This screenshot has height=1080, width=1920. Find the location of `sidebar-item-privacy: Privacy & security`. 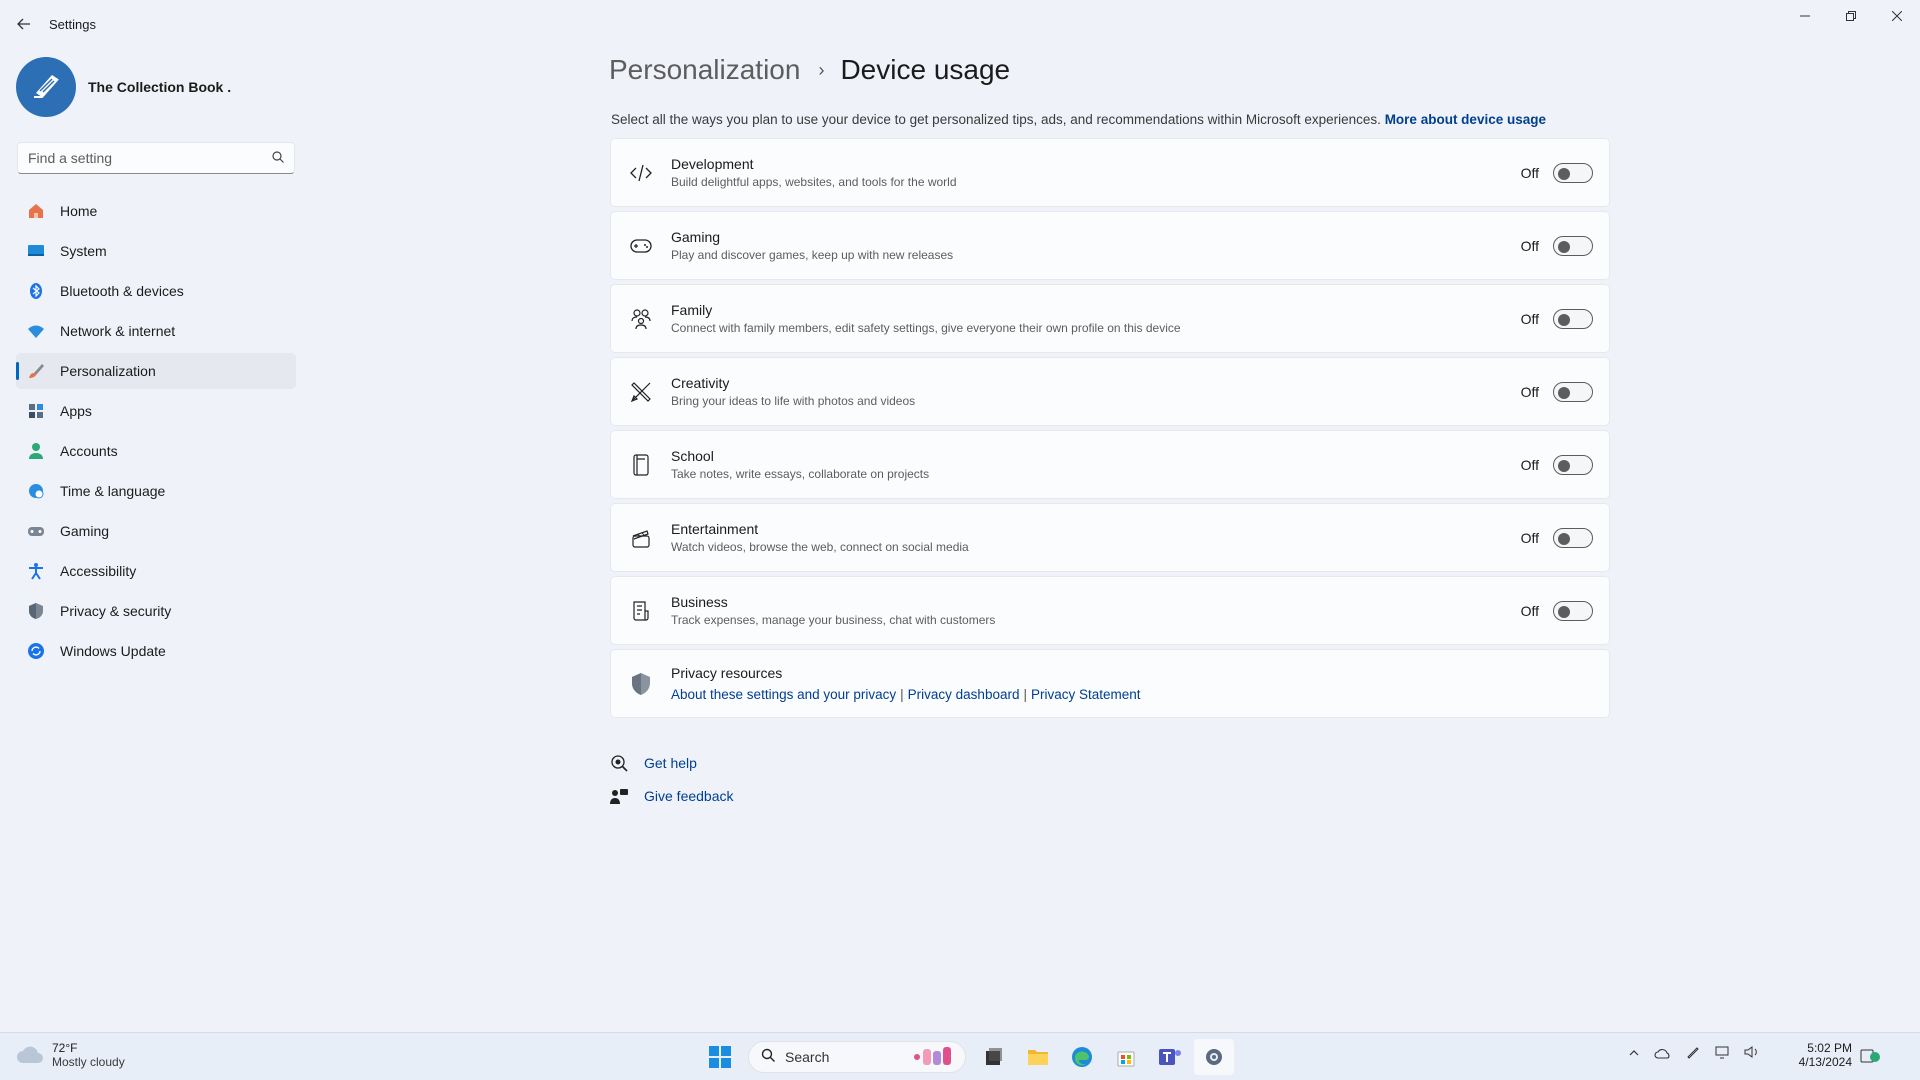

sidebar-item-privacy: Privacy & security is located at coordinates (156, 611).